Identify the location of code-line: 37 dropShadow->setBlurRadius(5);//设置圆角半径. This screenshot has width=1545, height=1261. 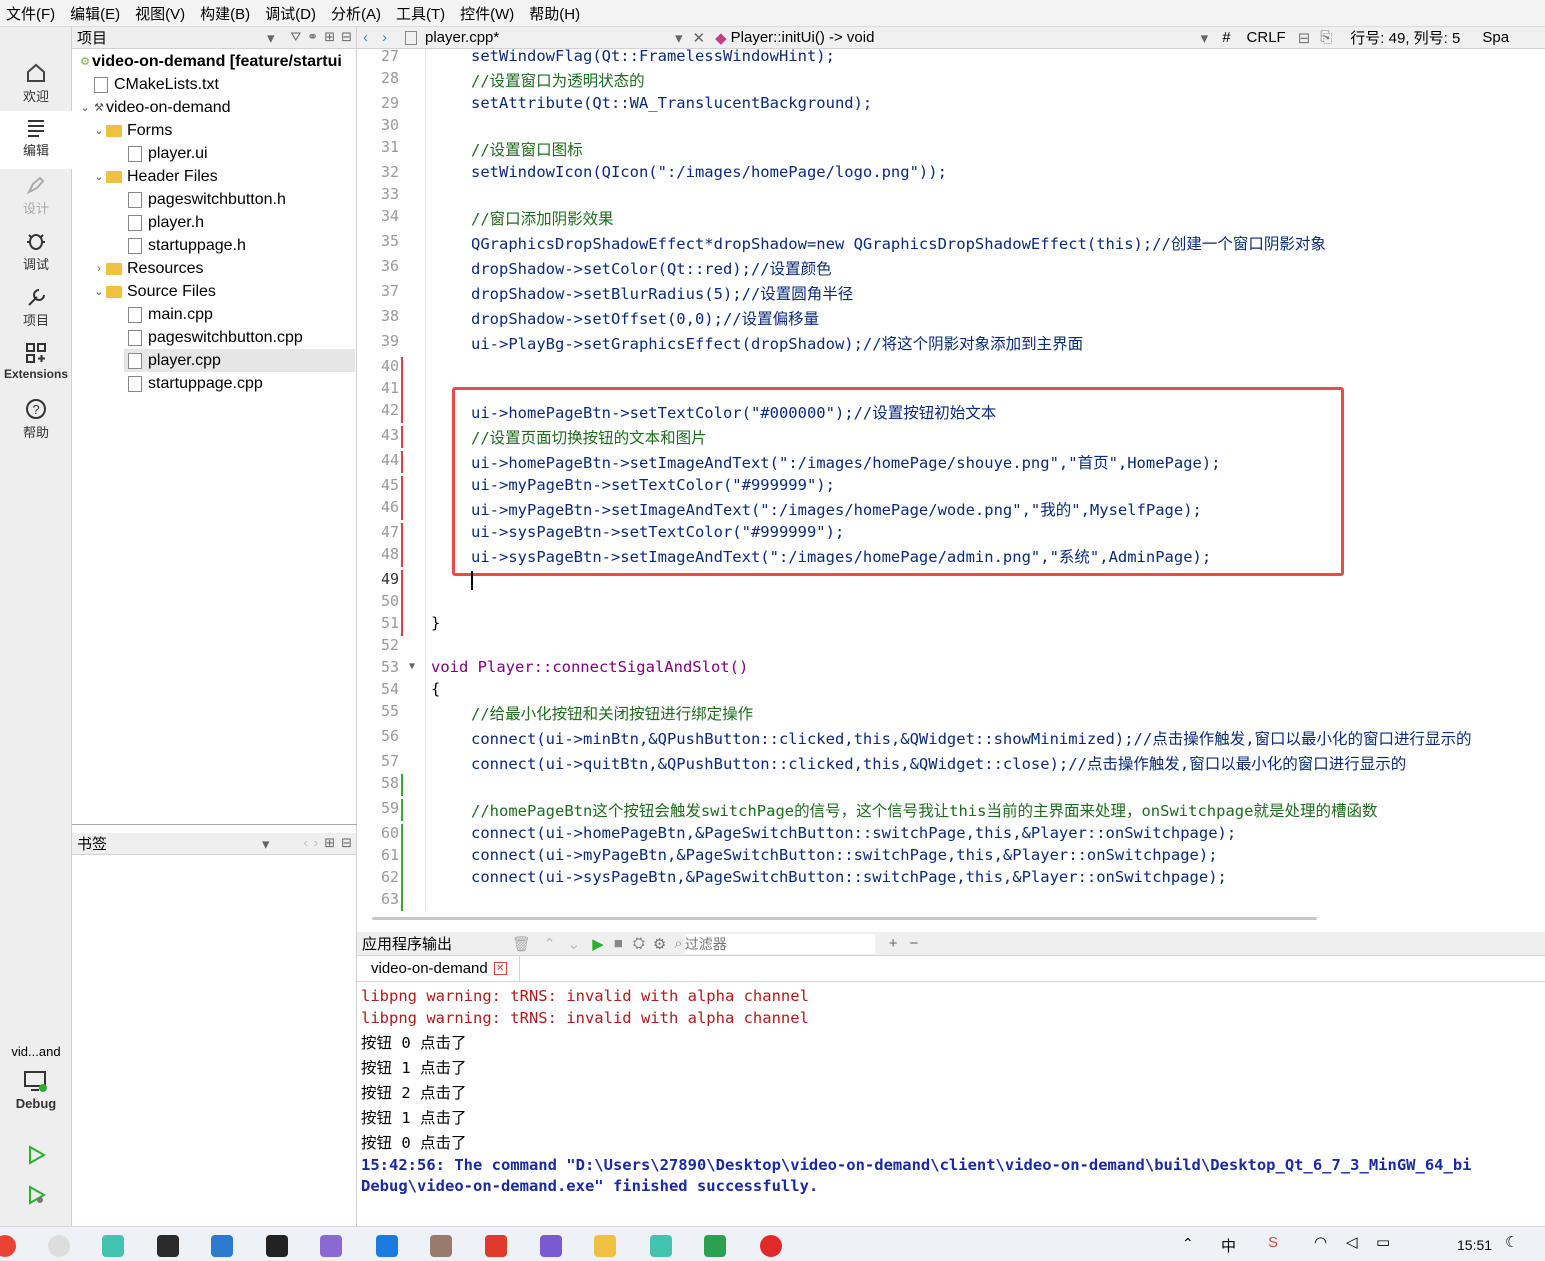
(951, 293).